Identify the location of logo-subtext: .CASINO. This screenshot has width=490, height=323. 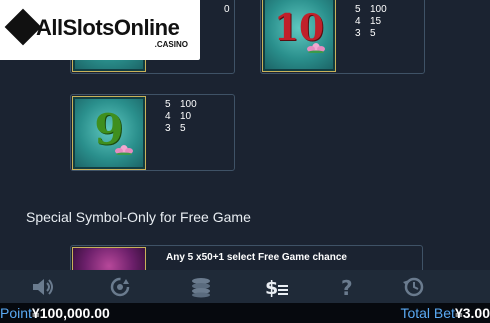
(171, 44).